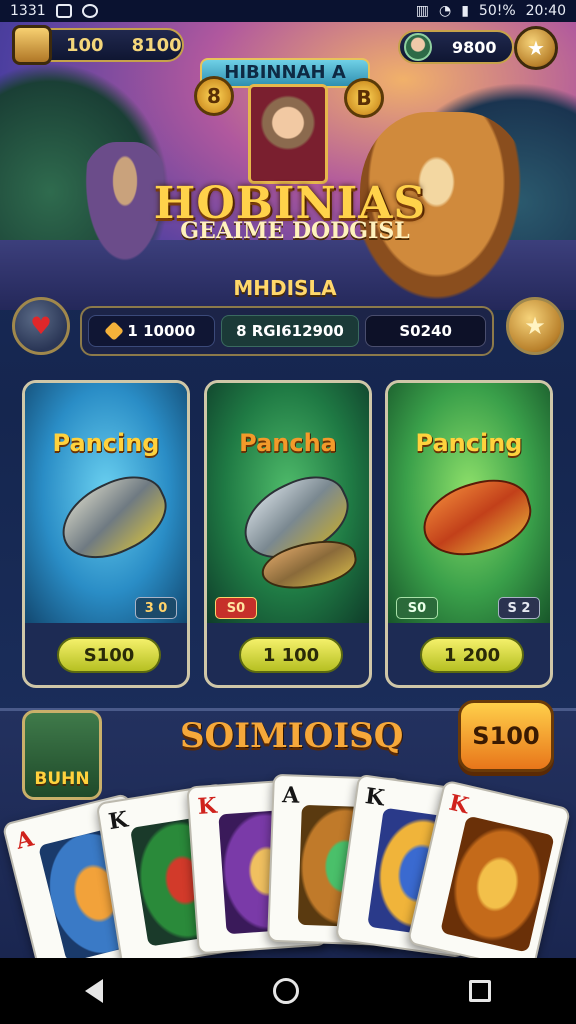 The height and width of the screenshot is (1024, 576). What do you see at coordinates (480, 991) in the screenshot?
I see `recents-icon` at bounding box center [480, 991].